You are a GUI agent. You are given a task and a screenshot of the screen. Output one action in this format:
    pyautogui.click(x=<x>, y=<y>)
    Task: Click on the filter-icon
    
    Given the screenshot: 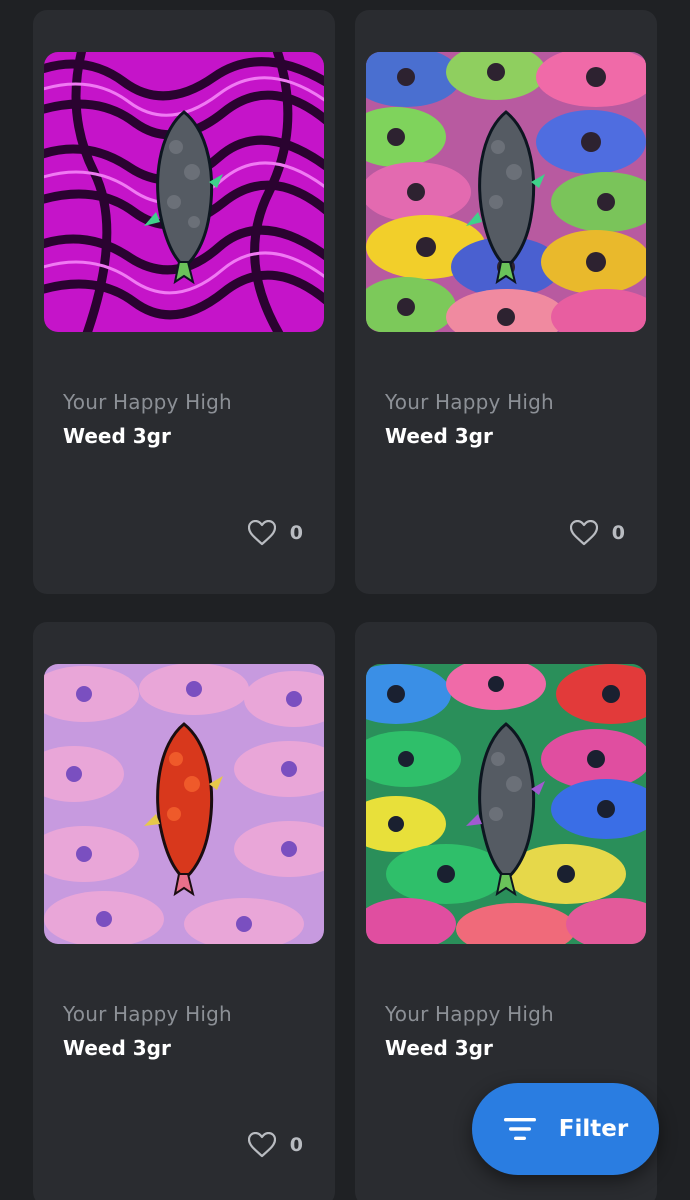 What is the action you would take?
    pyautogui.click(x=520, y=1129)
    